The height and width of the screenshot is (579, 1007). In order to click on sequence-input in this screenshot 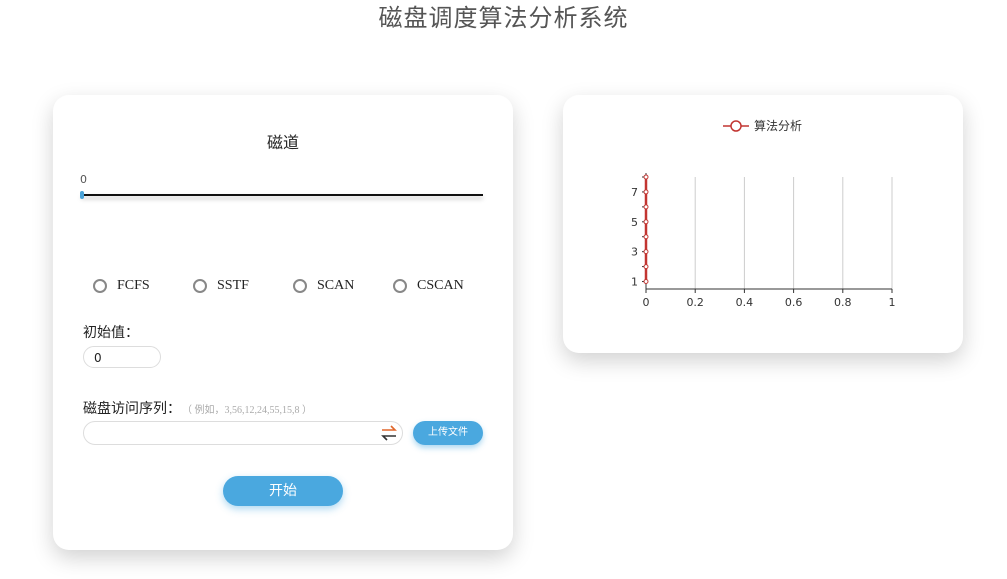, I will do `click(243, 433)`.